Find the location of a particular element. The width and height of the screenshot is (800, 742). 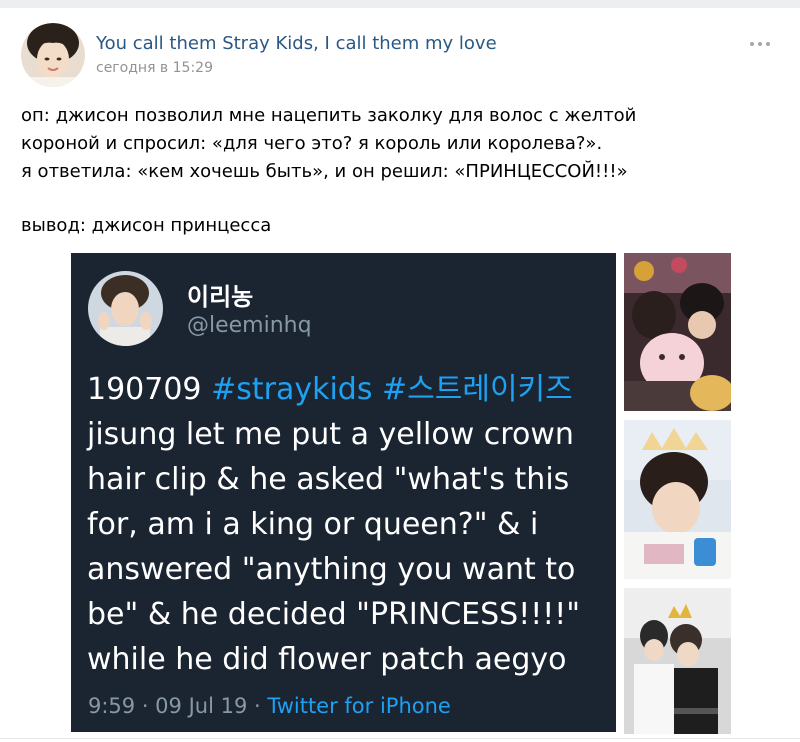

tweet-source: Twitter for iPhone is located at coordinates (359, 706).